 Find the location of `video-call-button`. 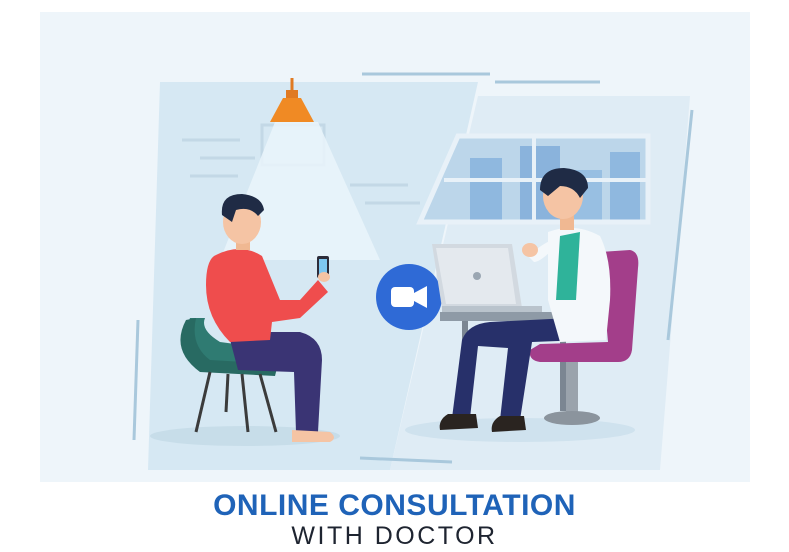

video-call-button is located at coordinates (409, 297).